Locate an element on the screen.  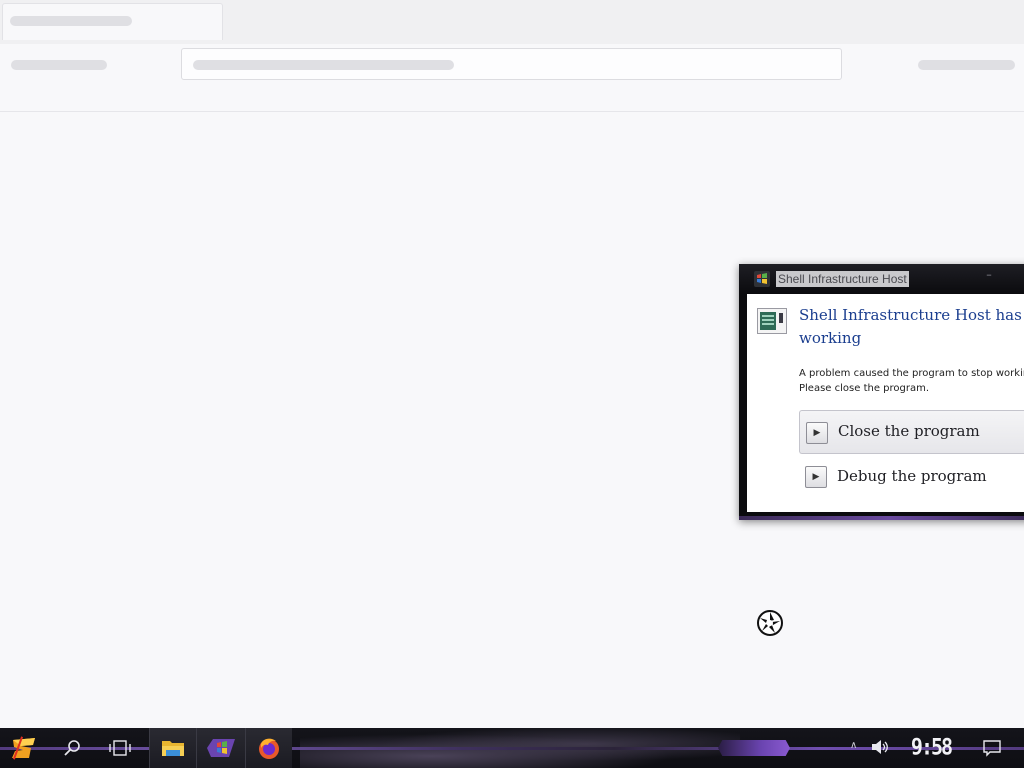
taskbar-decoration-bar is located at coordinates (754, 748).